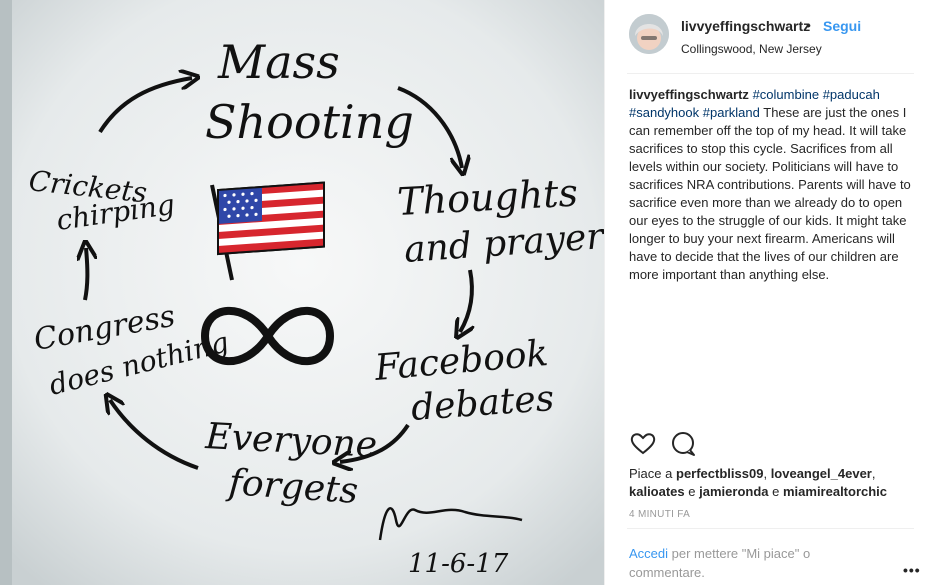 This screenshot has width=938, height=585. What do you see at coordinates (912, 570) in the screenshot?
I see `more-options-icon: •••` at bounding box center [912, 570].